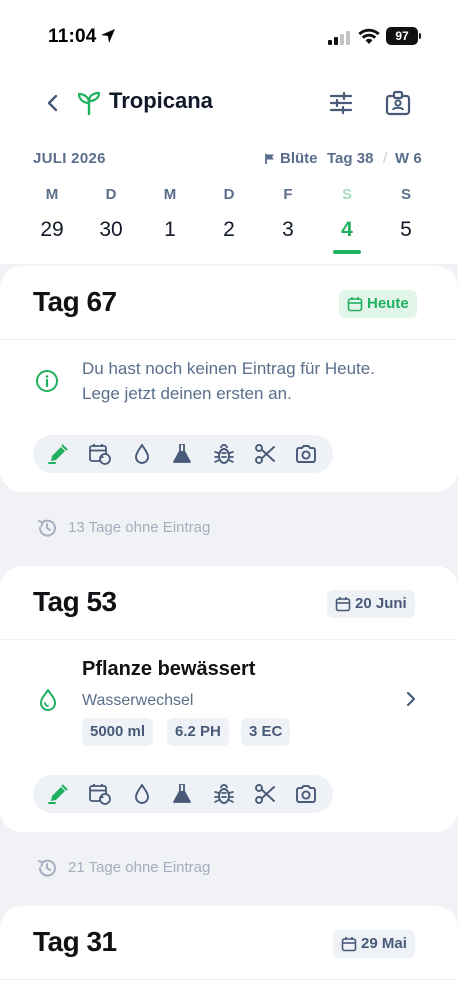 This screenshot has width=458, height=1000. What do you see at coordinates (52, 229) in the screenshot?
I see `day-number: 29` at bounding box center [52, 229].